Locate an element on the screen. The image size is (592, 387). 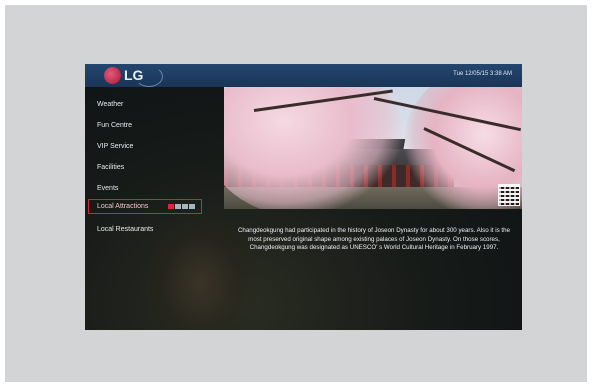
menu-item-events: Events is located at coordinates (107, 188).